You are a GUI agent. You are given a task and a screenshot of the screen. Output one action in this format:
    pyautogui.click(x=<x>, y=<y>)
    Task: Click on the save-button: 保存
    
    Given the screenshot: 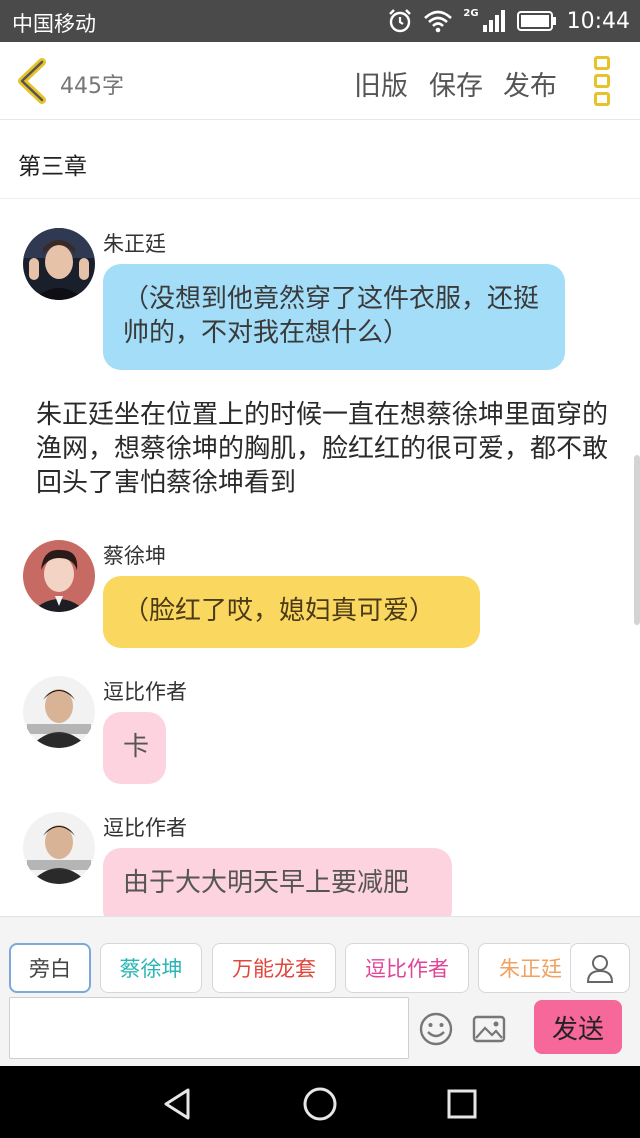 What is the action you would take?
    pyautogui.click(x=456, y=83)
    